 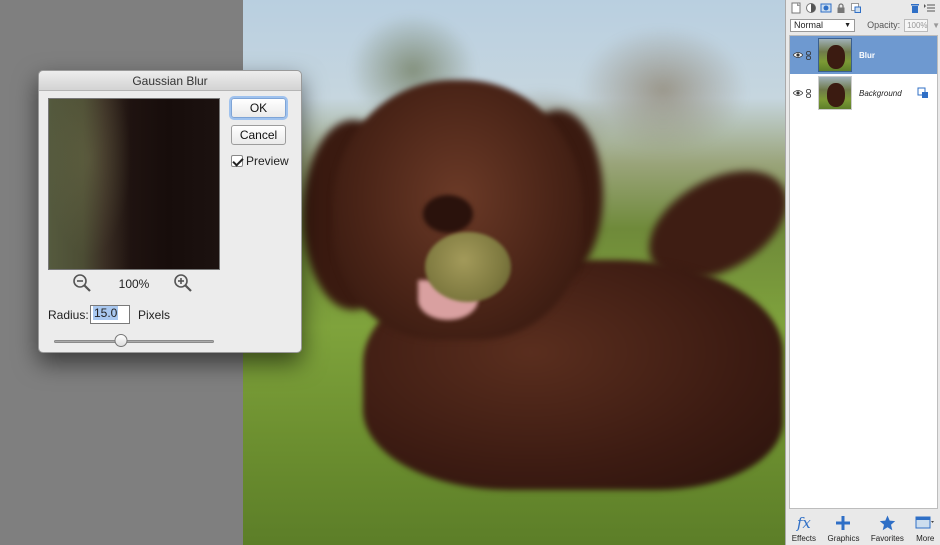 I want to click on layers-toolbar, so click(x=863, y=8).